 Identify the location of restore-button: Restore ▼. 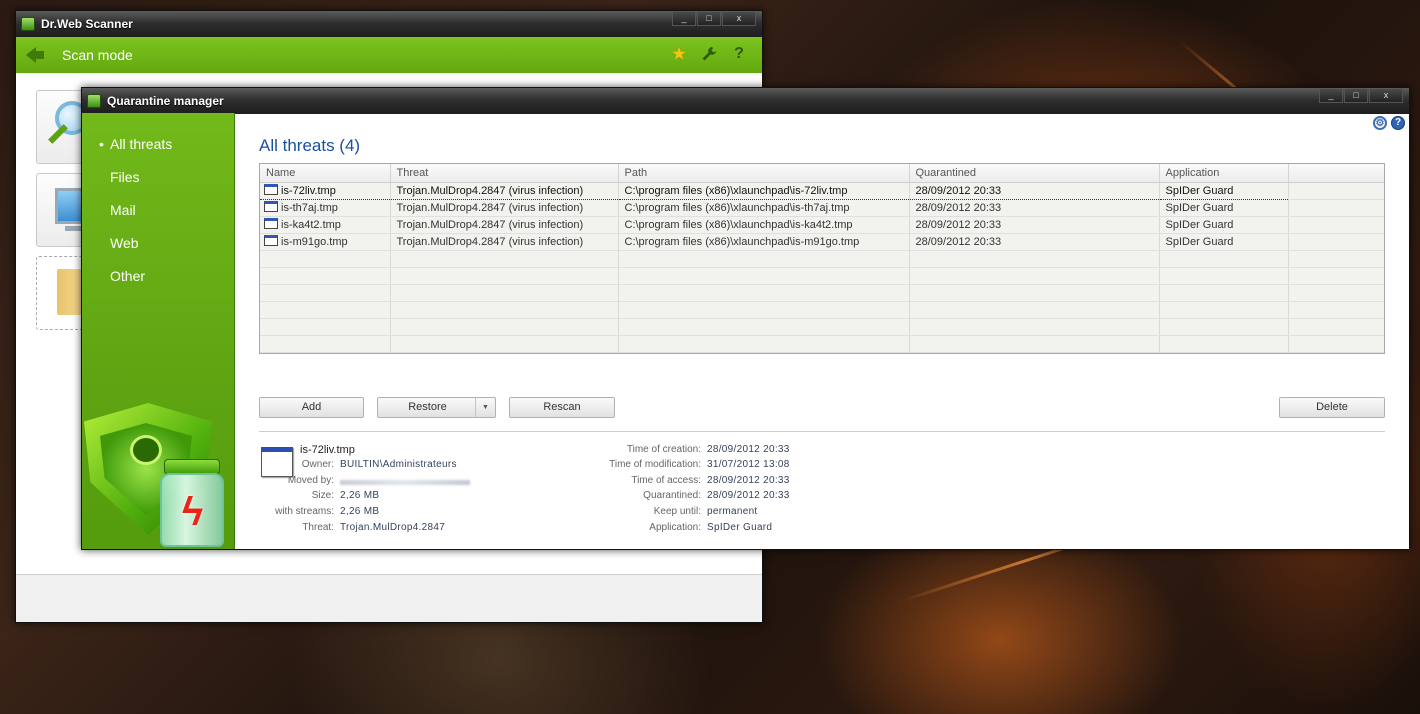
(436, 407).